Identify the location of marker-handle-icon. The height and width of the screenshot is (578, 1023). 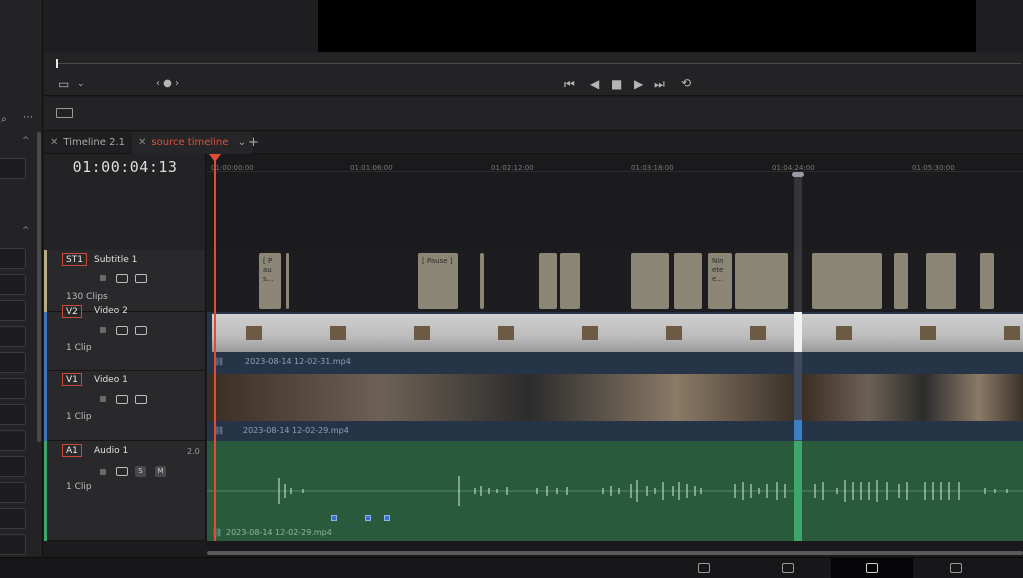
(798, 174).